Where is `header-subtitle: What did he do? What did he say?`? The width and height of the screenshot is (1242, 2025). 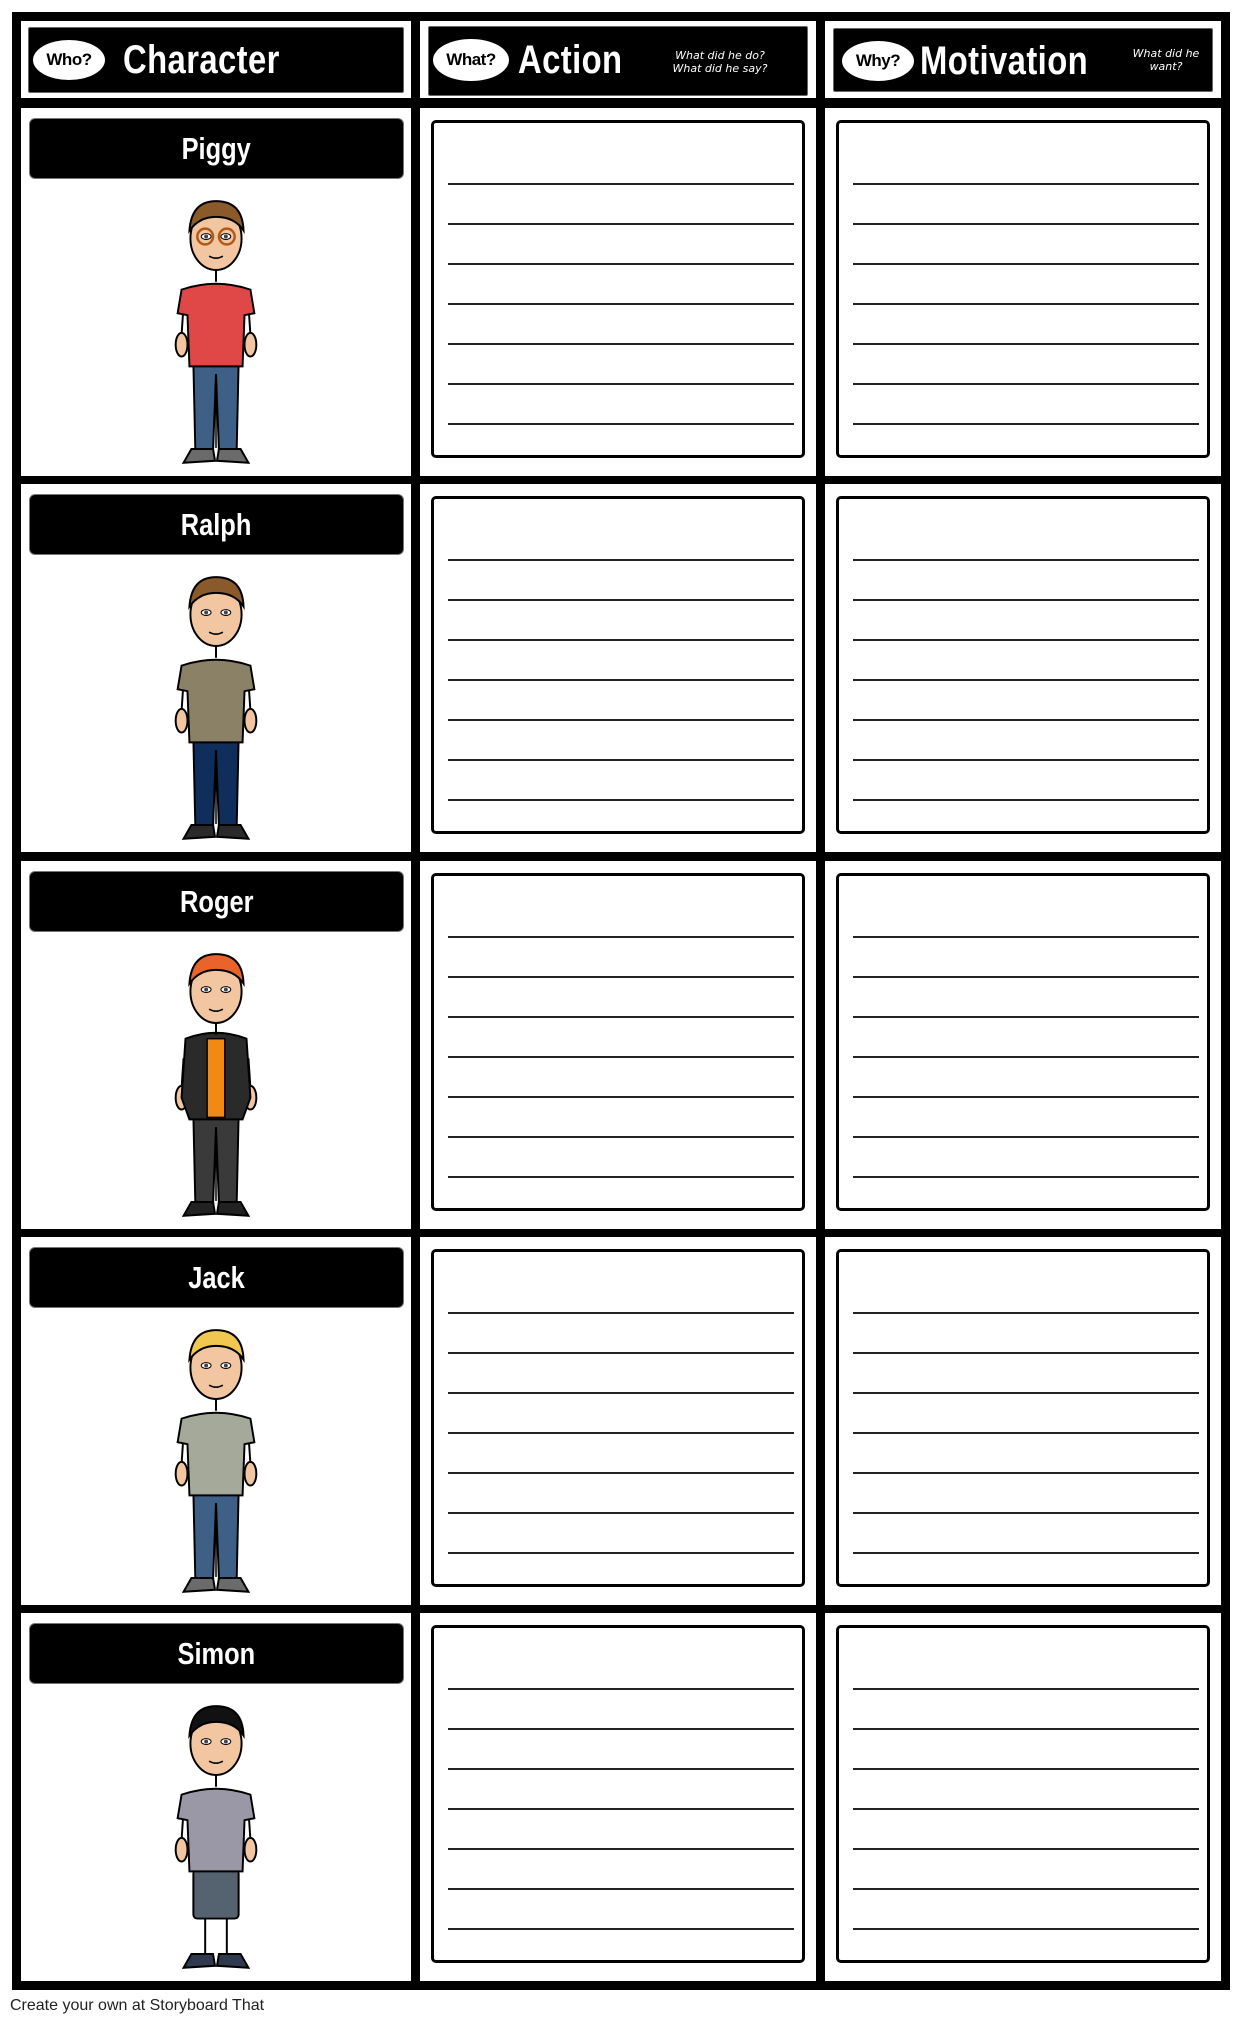
header-subtitle: What did he do? What did he say? is located at coordinates (720, 62).